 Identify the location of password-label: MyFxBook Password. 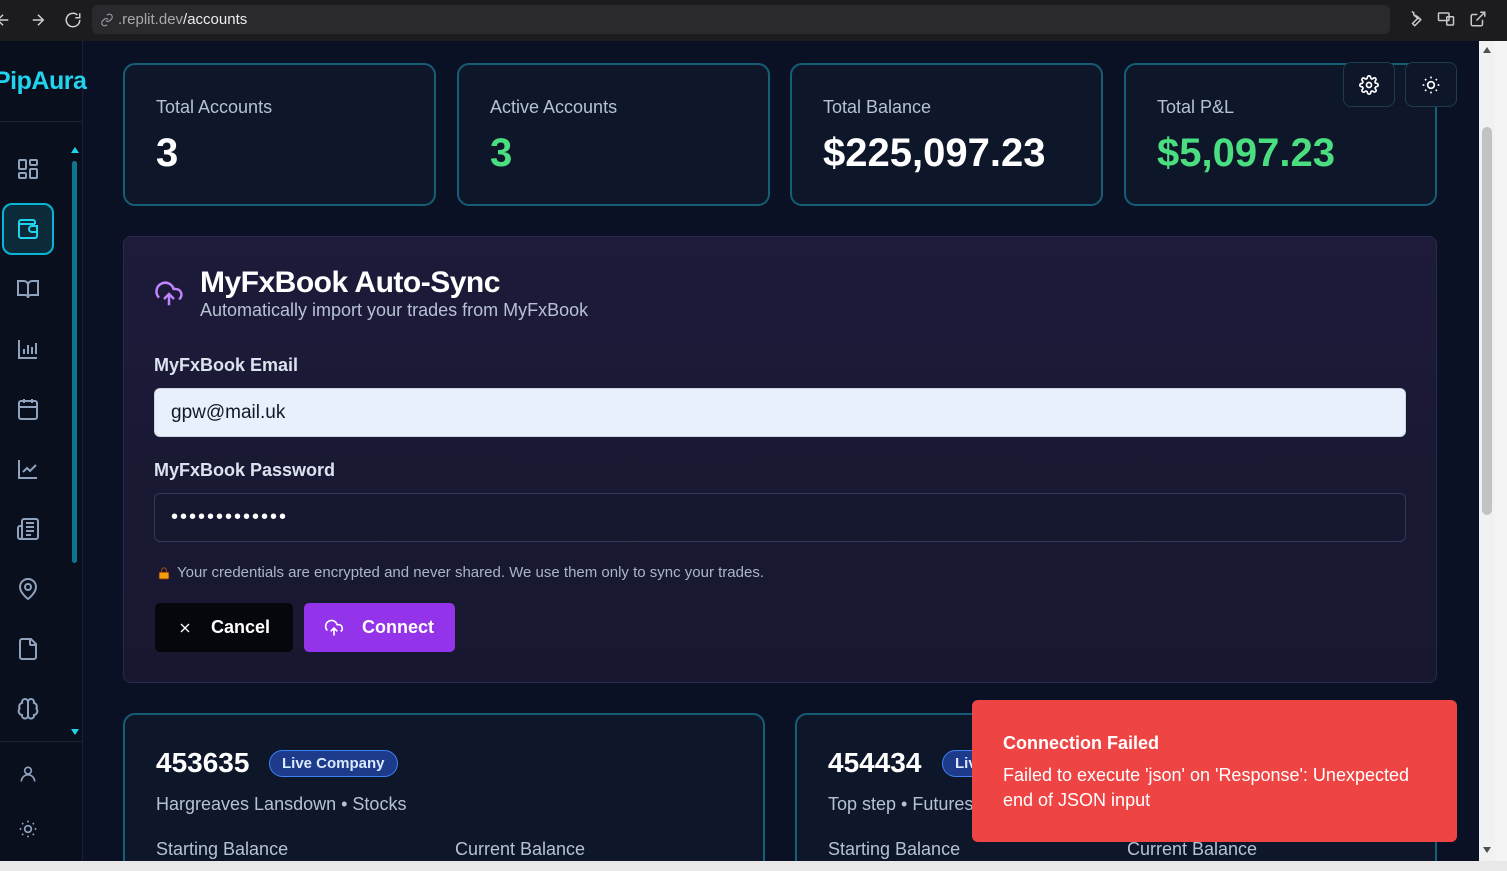
(245, 470).